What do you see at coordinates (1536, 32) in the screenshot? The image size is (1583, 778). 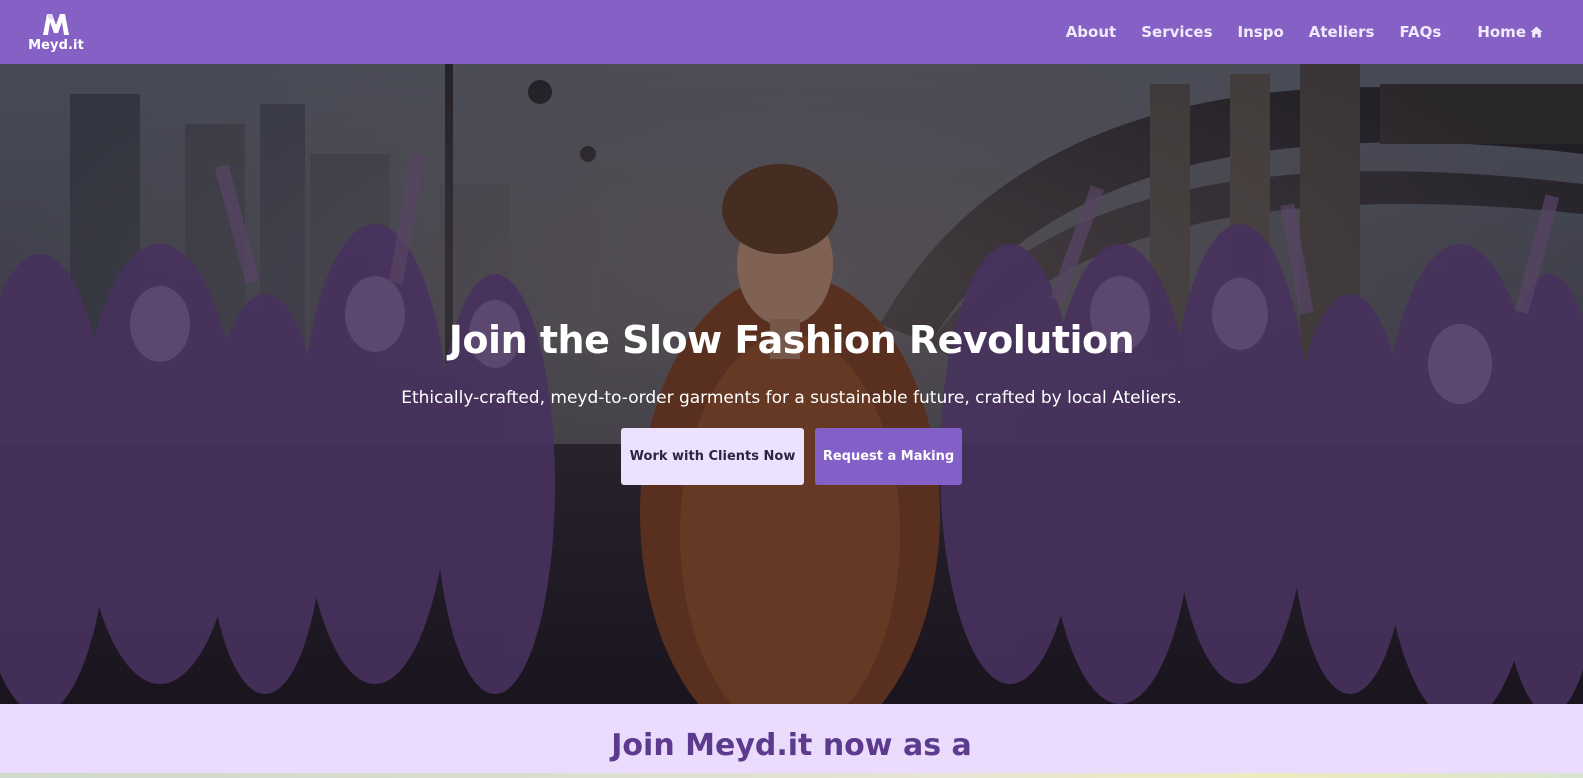 I see `home-icon` at bounding box center [1536, 32].